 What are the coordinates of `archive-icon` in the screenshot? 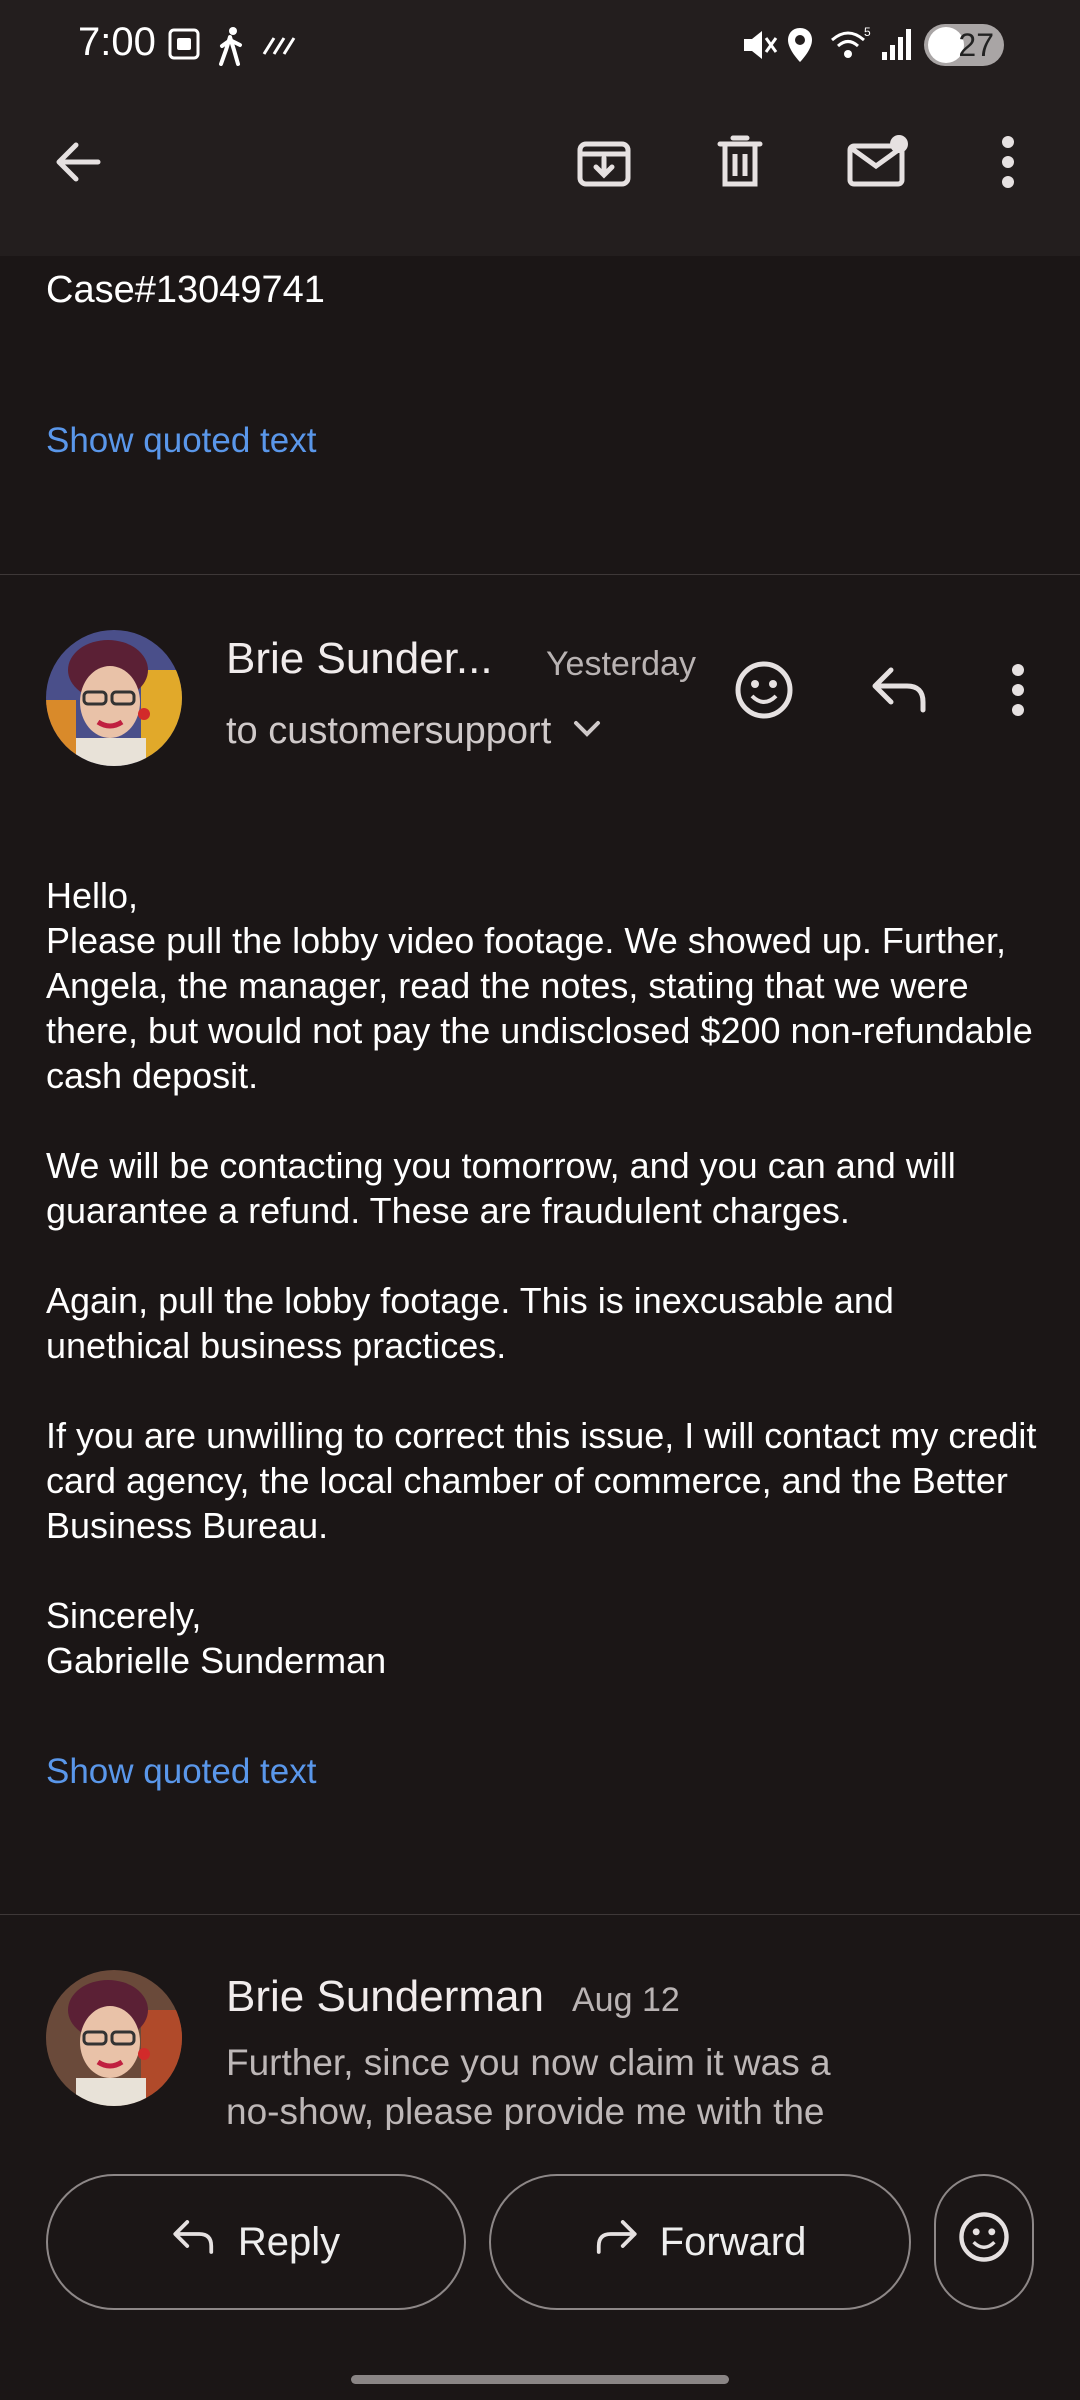 It's located at (604, 162).